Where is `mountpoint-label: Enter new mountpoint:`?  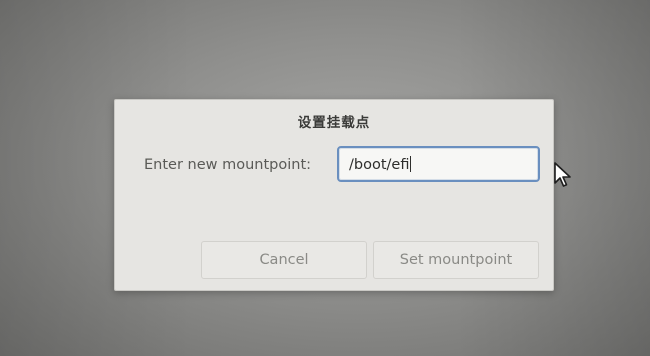 mountpoint-label: Enter new mountpoint: is located at coordinates (228, 165).